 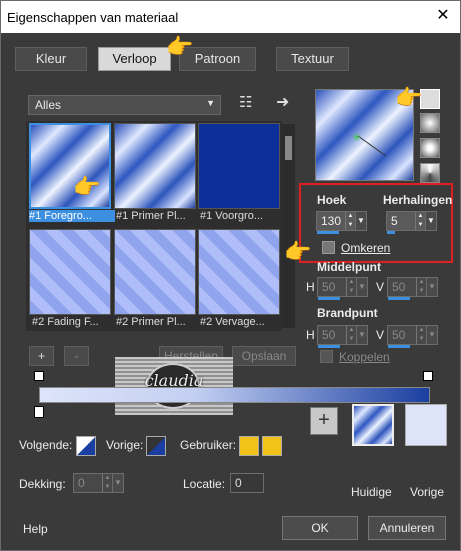 What do you see at coordinates (443, 16) in the screenshot?
I see `close-button: ✕` at bounding box center [443, 16].